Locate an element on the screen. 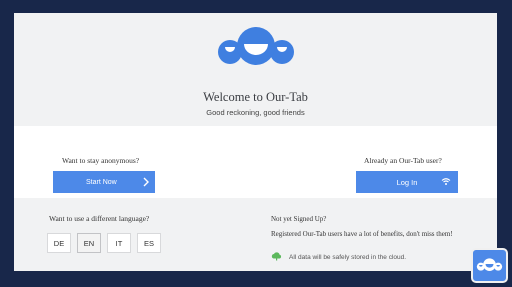  cloud-icon is located at coordinates (276, 256).